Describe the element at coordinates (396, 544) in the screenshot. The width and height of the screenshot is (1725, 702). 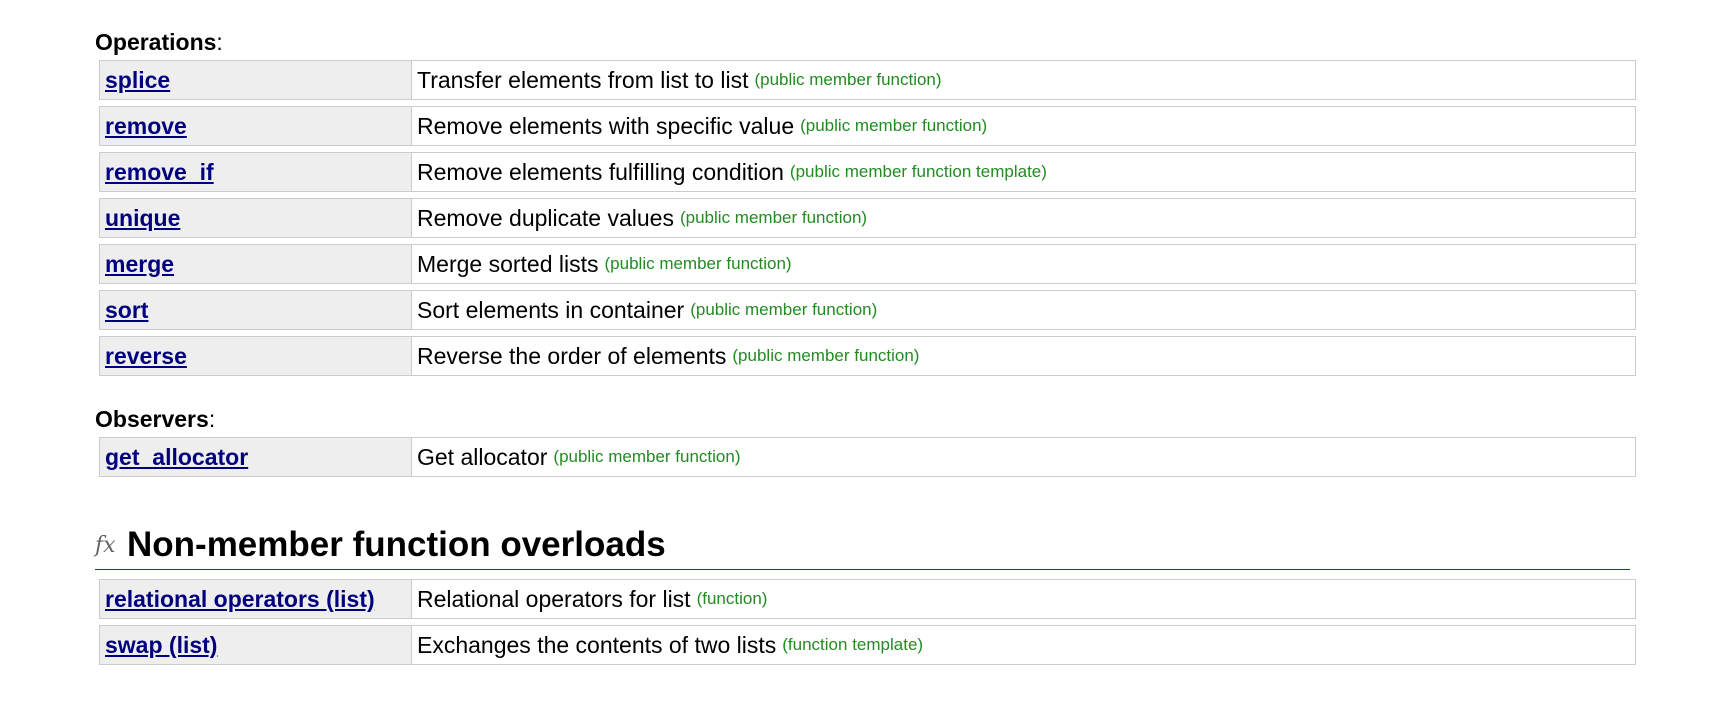
I see `nonmember-title: Non-member function overloads` at that location.